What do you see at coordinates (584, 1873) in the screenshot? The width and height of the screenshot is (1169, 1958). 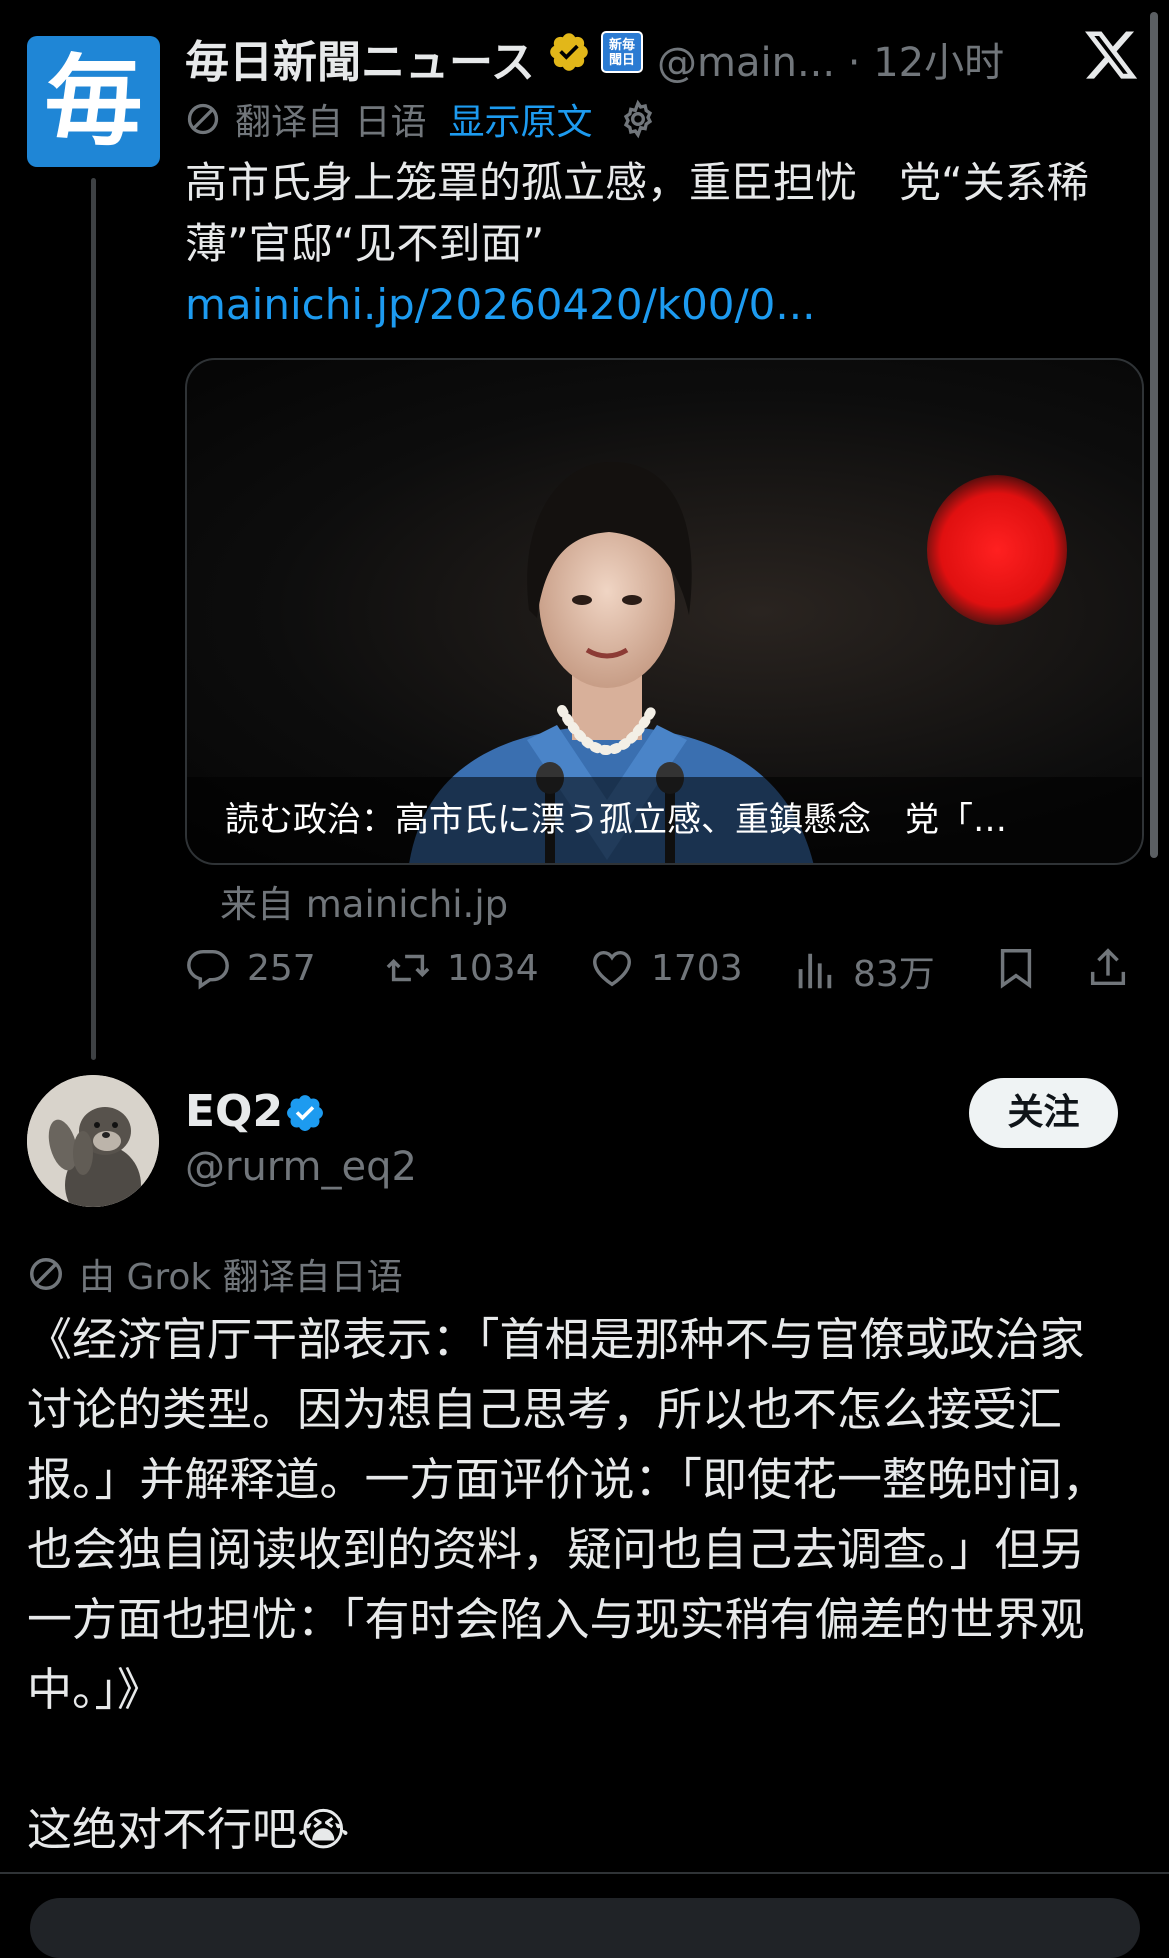 I see `divider` at bounding box center [584, 1873].